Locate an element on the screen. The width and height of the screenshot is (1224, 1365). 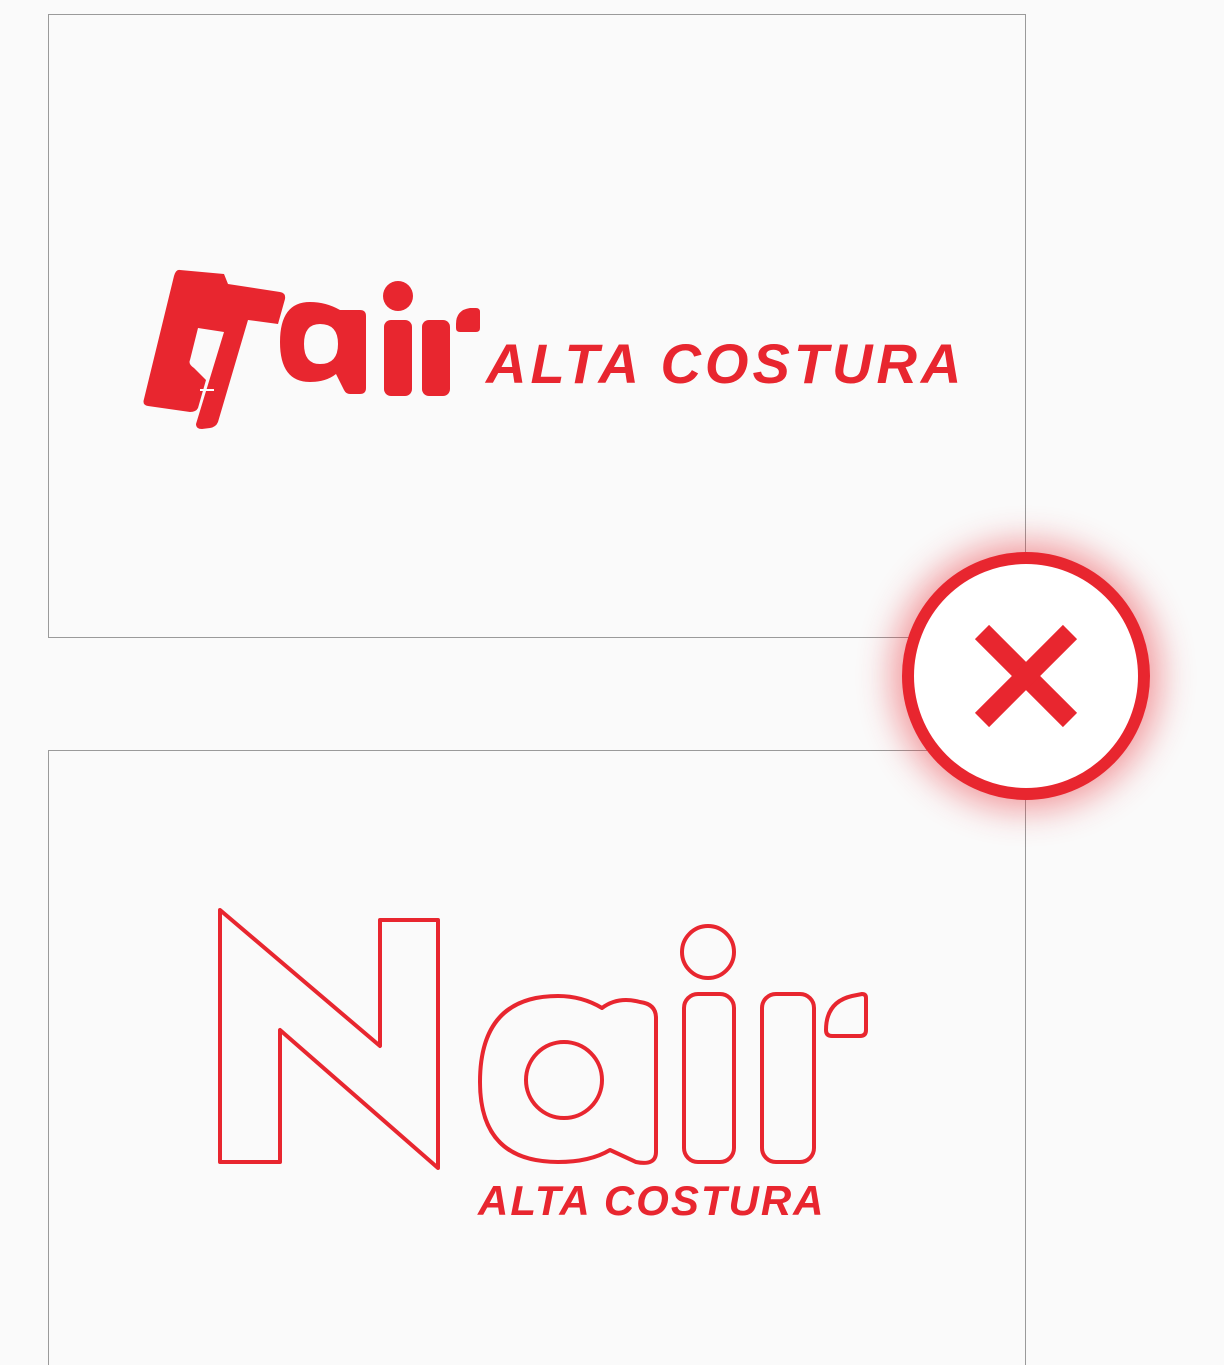
tagline-filled: ALTA COSTURA is located at coordinates (726, 363).